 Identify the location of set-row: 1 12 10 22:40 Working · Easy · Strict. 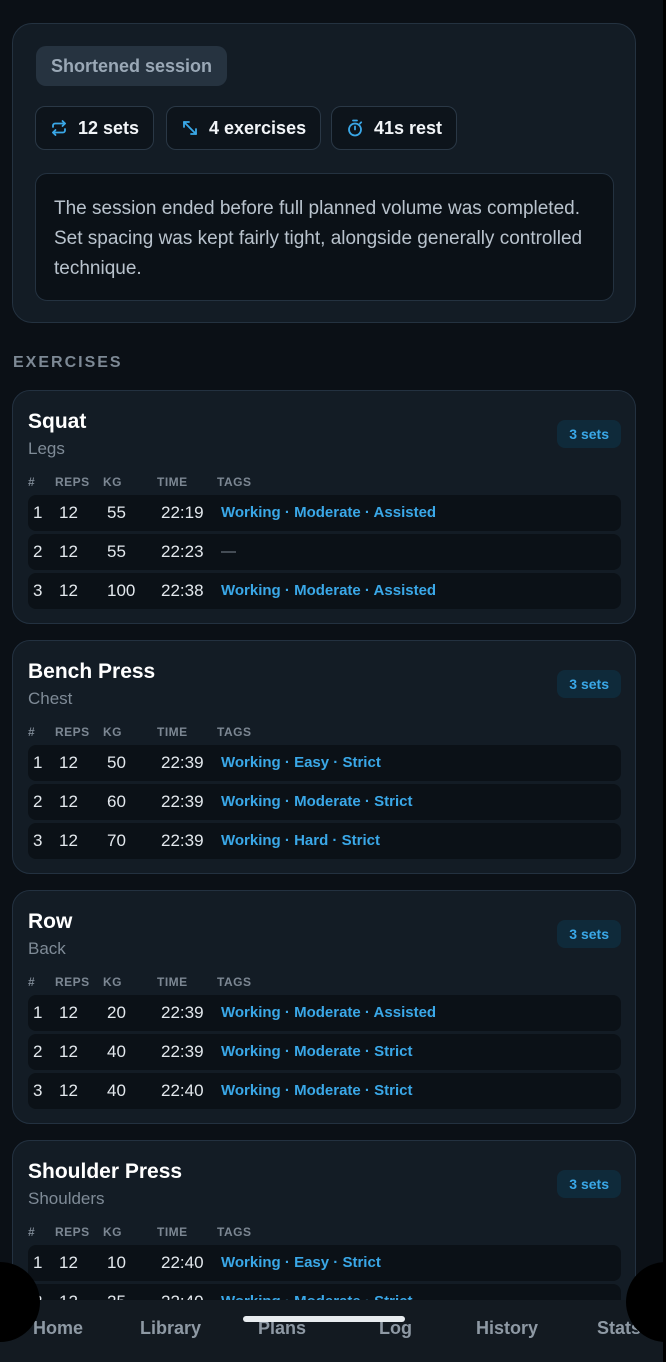
(324, 1263).